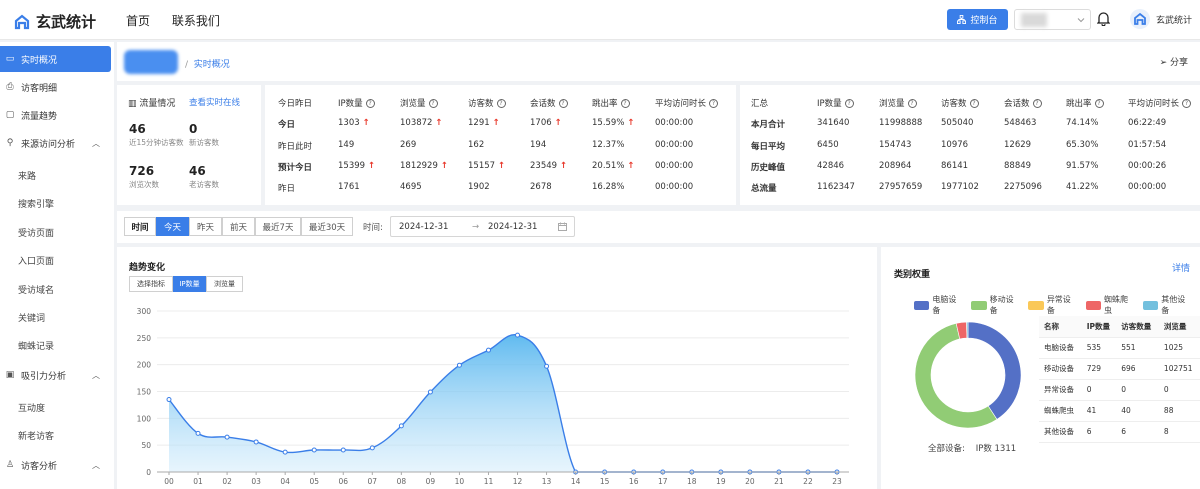 The height and width of the screenshot is (489, 1200). What do you see at coordinates (327, 226) in the screenshot?
I see `filter-last-30: 最近30天` at bounding box center [327, 226].